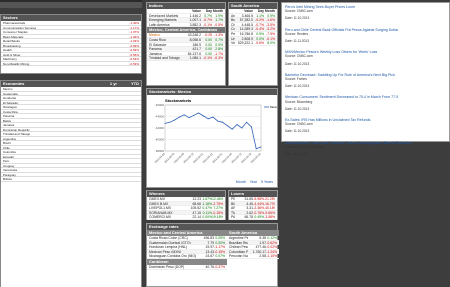  Describe the element at coordinates (217, 203) in the screenshot. I see `row-month: -2.75%` at that location.